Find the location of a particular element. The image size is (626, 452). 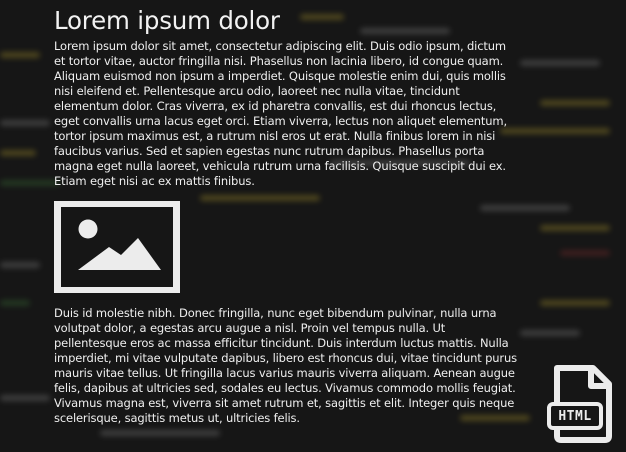

image-placeholder is located at coordinates (117, 247).